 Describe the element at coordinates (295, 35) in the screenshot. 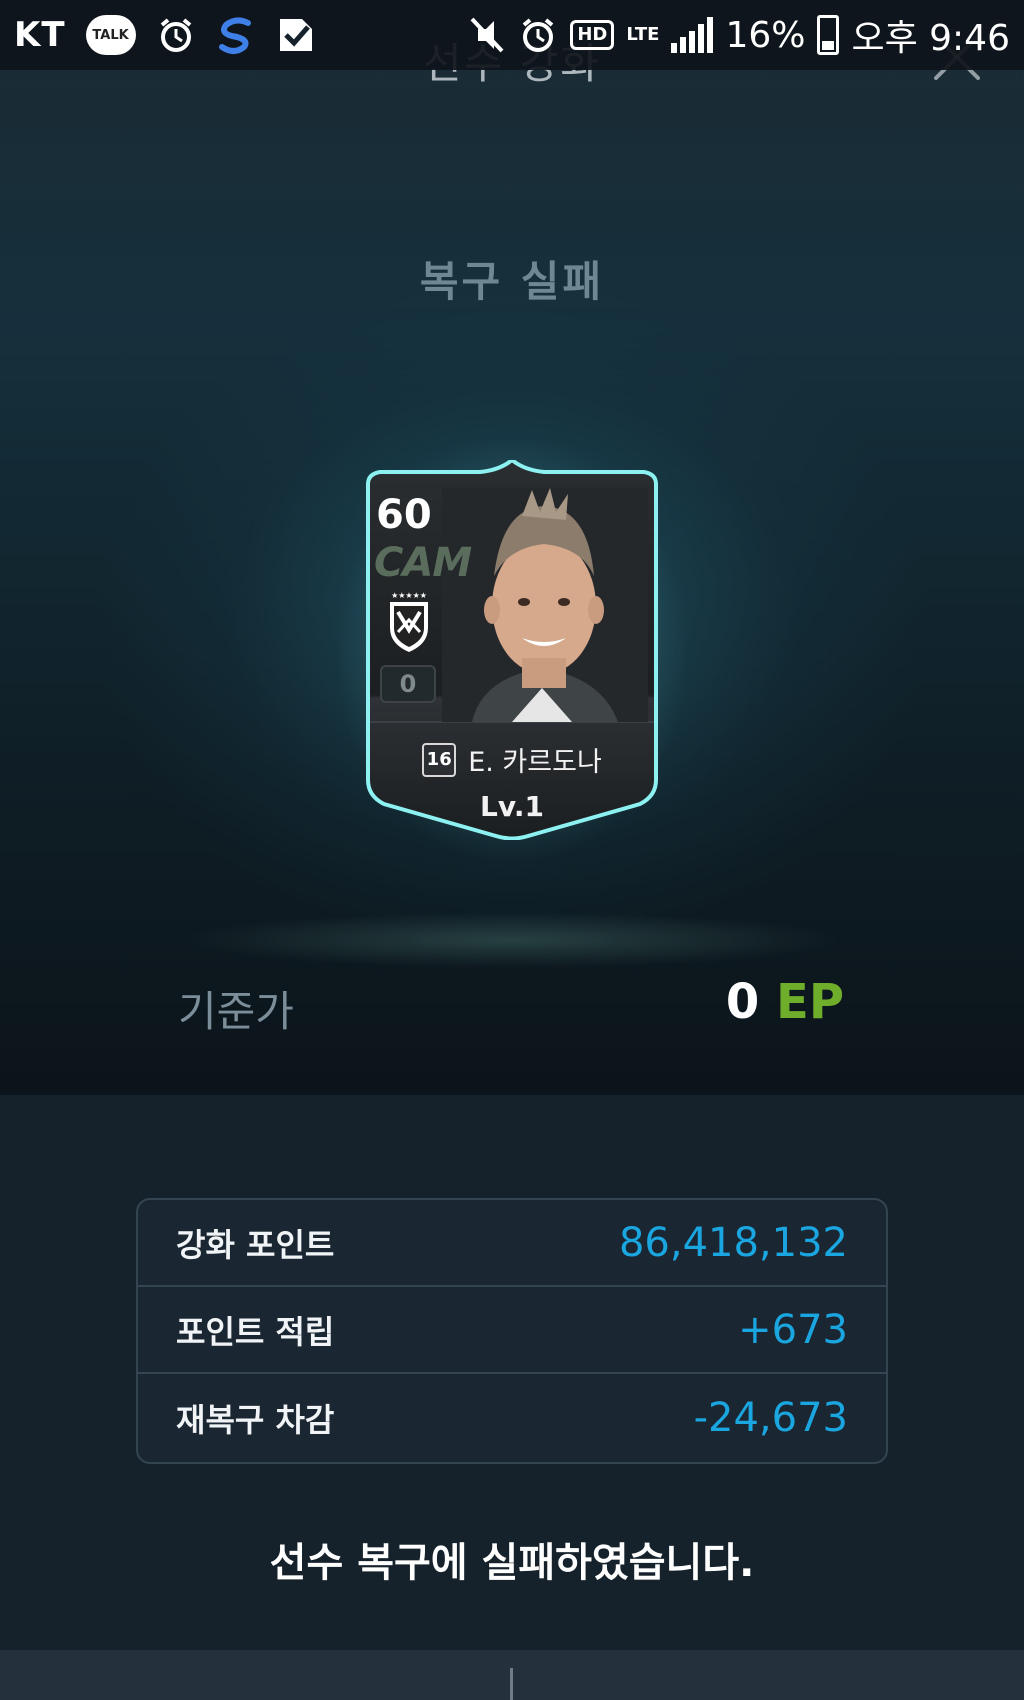

I see `check-app-icon` at that location.